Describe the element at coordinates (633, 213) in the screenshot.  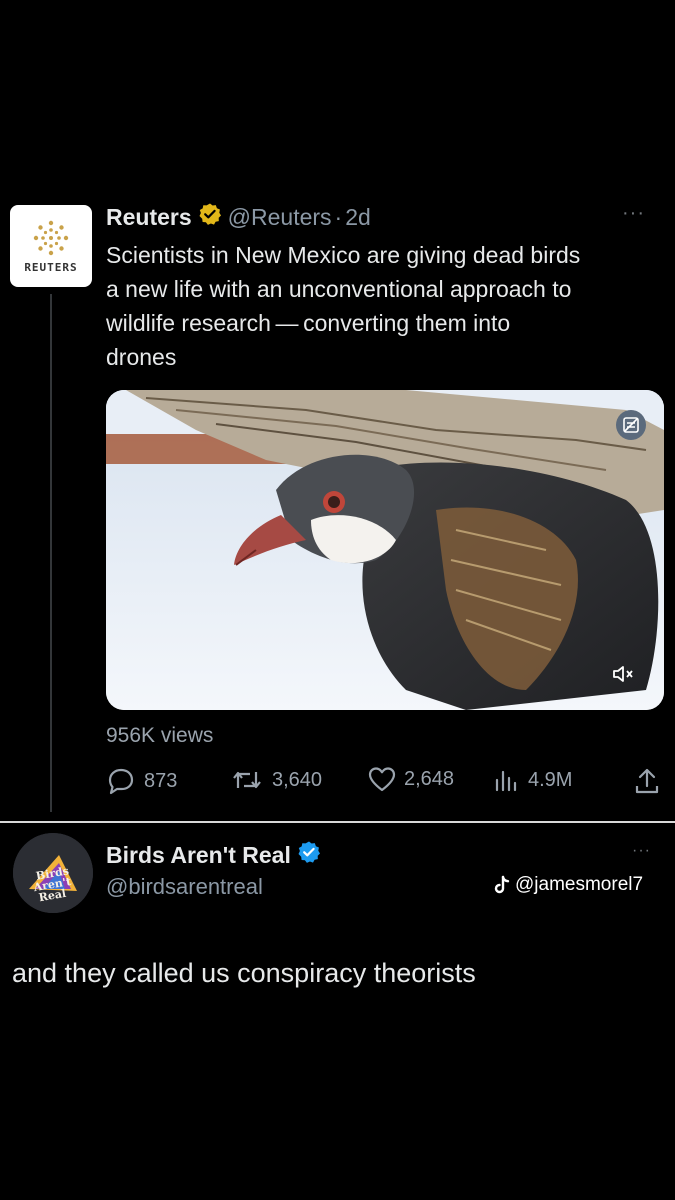
I see `more-icon: ···` at that location.